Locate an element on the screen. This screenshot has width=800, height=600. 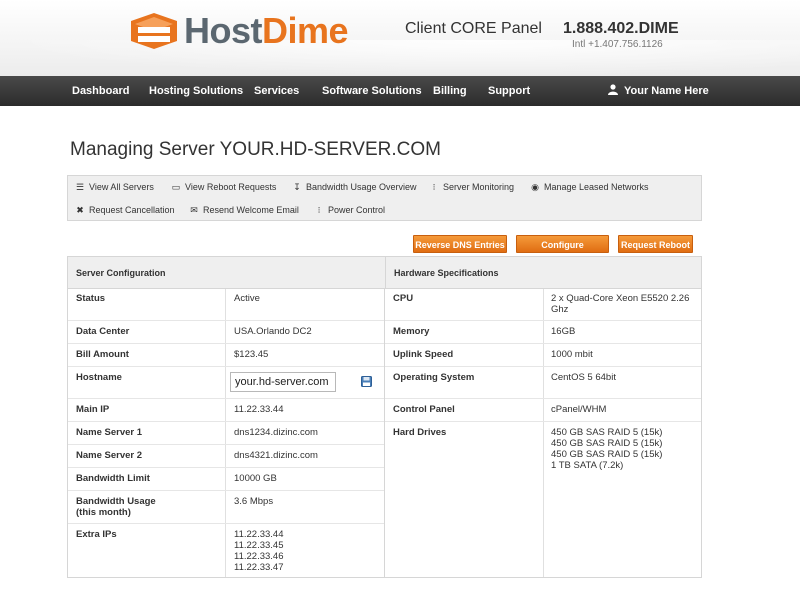
logo-text: HostDime is located at coordinates (266, 31).